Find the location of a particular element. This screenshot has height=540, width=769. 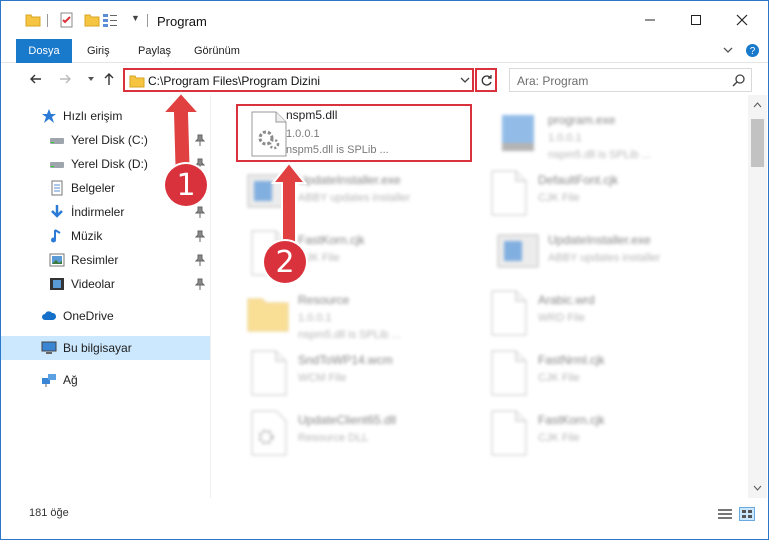

vertical-scrollbar is located at coordinates (757, 296).